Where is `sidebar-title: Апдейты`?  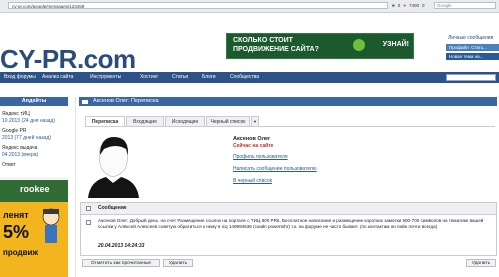
sidebar-title: Апдейты is located at coordinates (34, 101).